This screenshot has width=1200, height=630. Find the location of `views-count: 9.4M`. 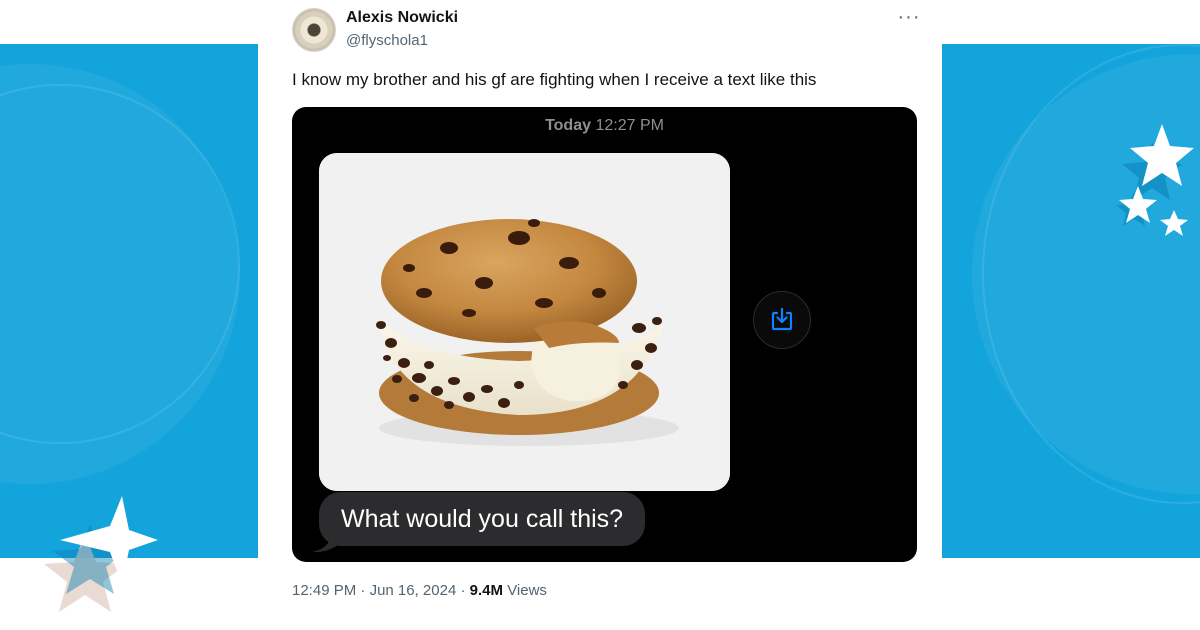

views-count: 9.4M is located at coordinates (486, 590).